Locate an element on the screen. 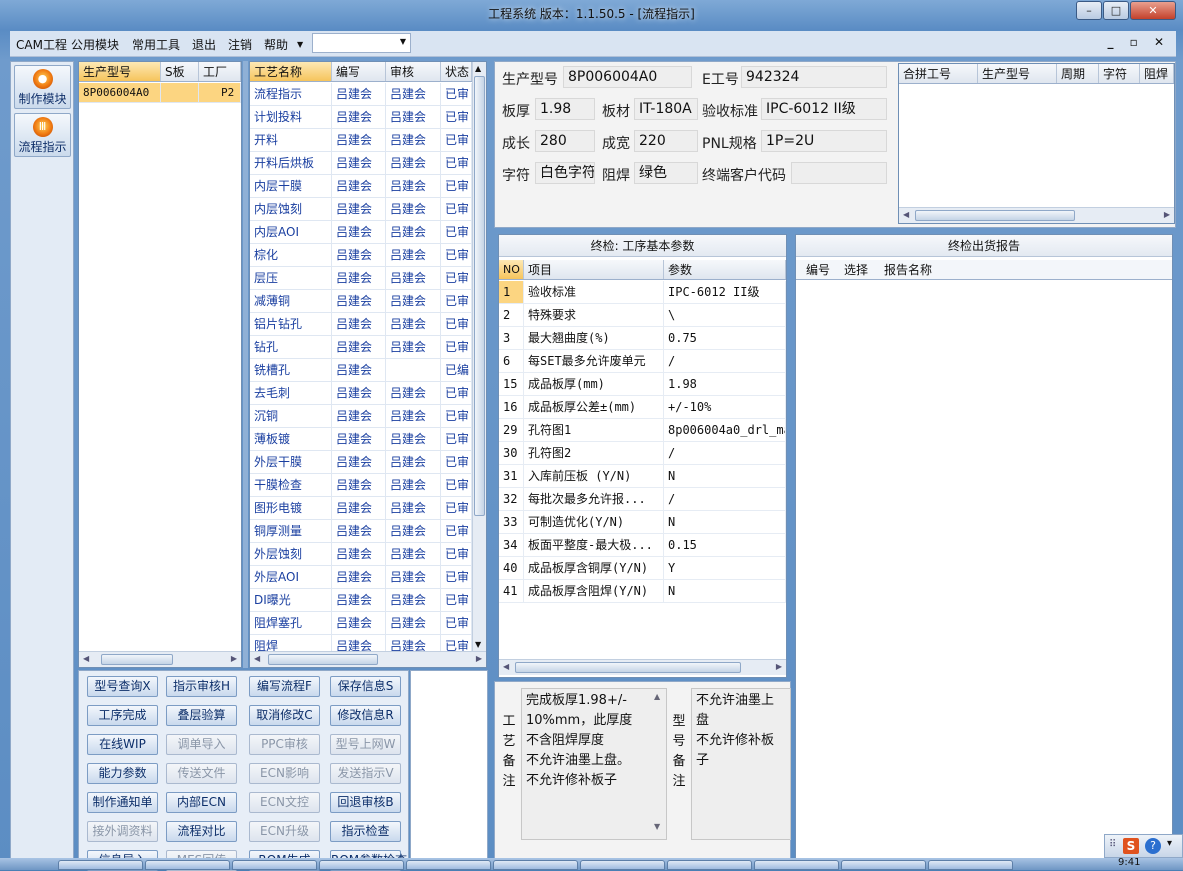 This screenshot has height=871, width=1183. field-solder: 绿色 is located at coordinates (666, 173).